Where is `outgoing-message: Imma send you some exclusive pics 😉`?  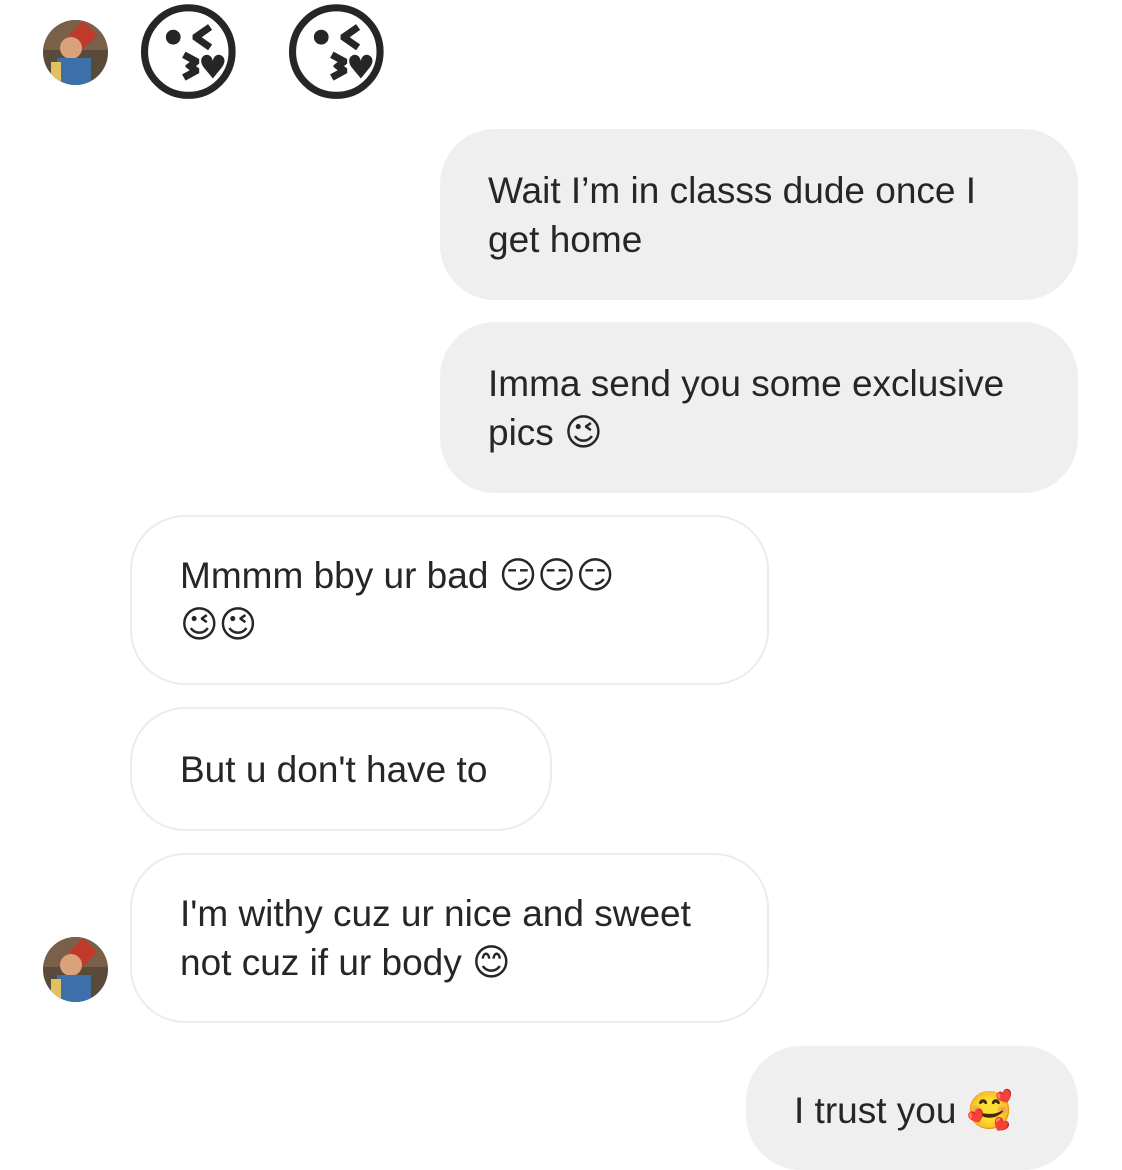 outgoing-message: Imma send you some exclusive pics 😉 is located at coordinates (759, 407).